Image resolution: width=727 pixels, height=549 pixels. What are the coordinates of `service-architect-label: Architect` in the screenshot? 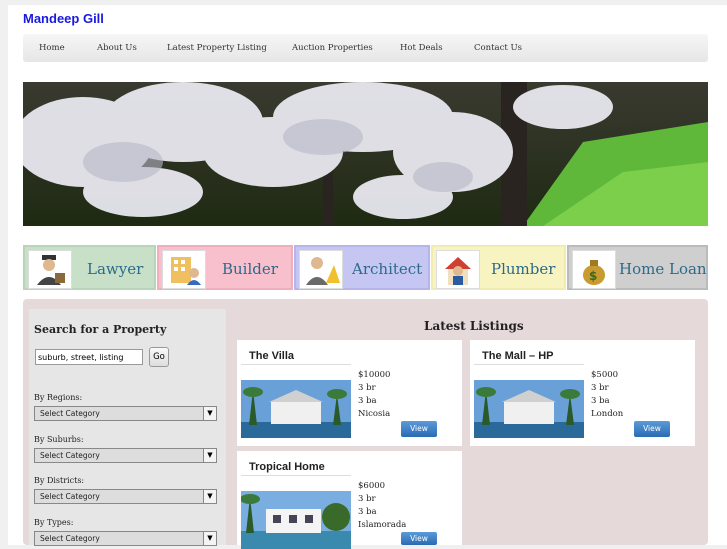 It's located at (387, 269).